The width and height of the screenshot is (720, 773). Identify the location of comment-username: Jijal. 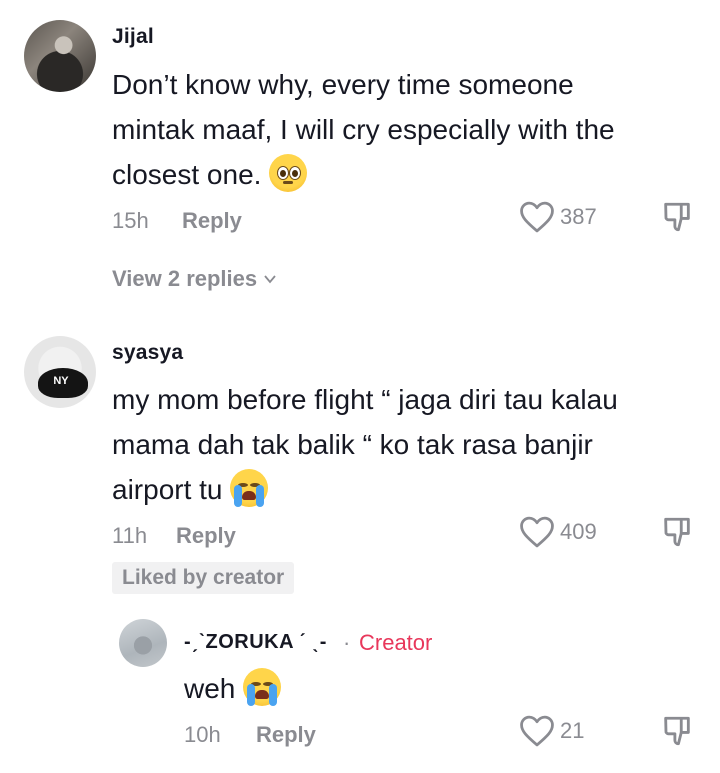
(133, 37).